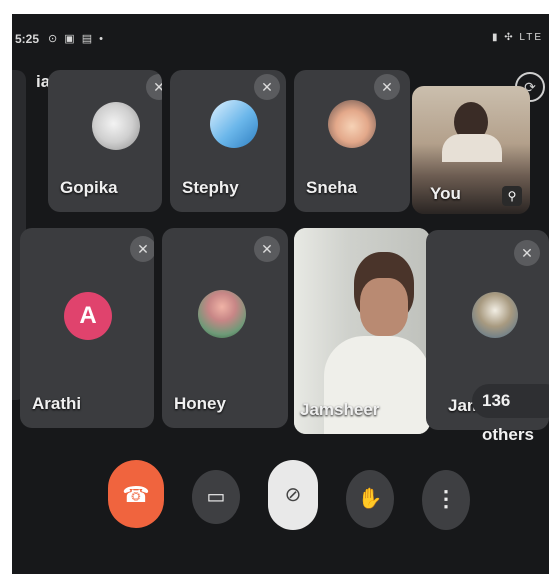  I want to click on participant-tile-you: You ⚲, so click(471, 150).